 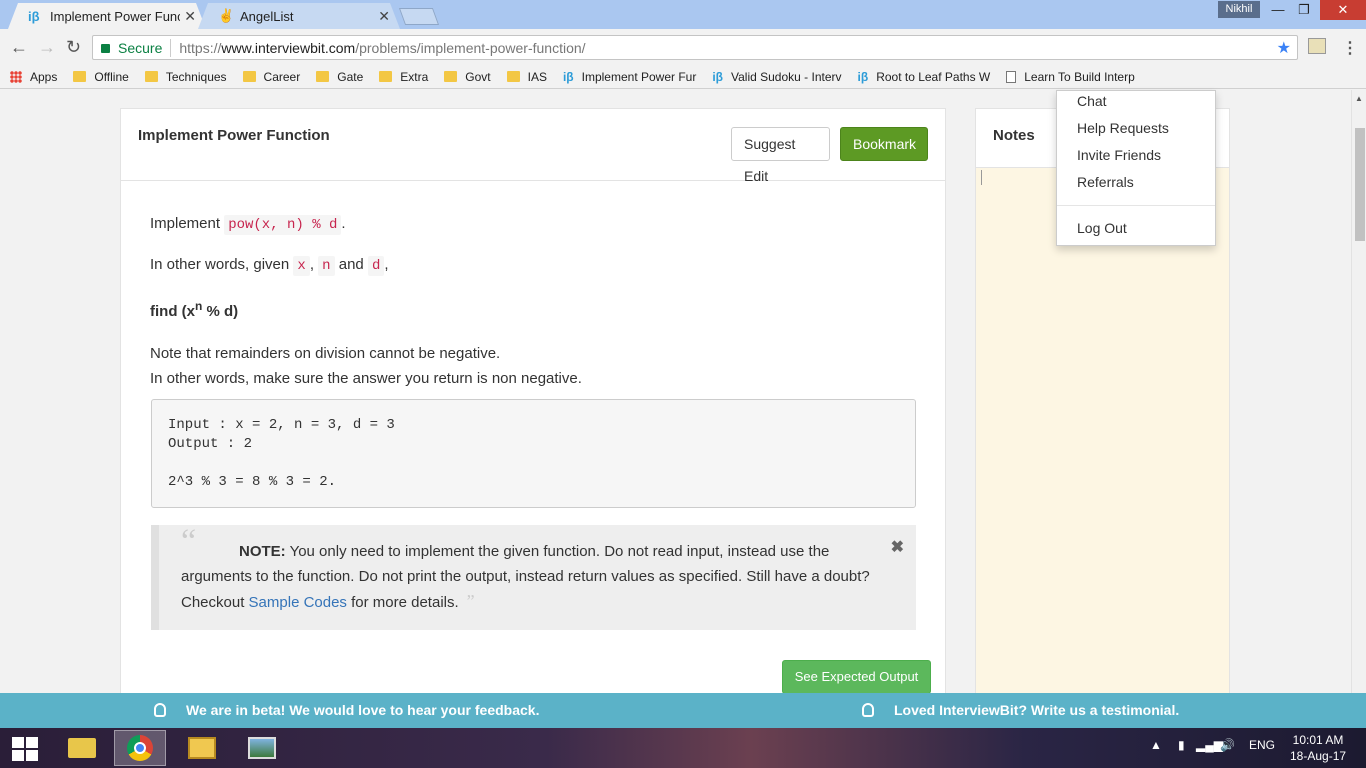 I want to click on bookmark-label: Learn To Build Interp, so click(x=1079, y=76).